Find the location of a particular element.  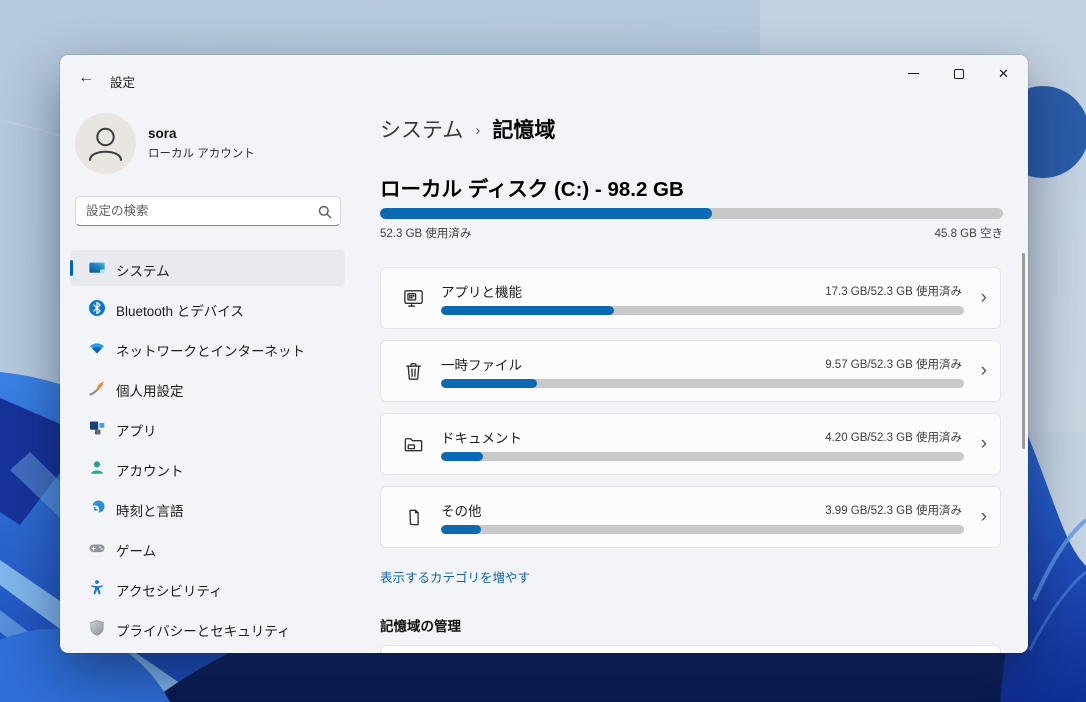

category-card-other: その他 3.99 GB/52.3 GB 使用済み › is located at coordinates (690, 517).